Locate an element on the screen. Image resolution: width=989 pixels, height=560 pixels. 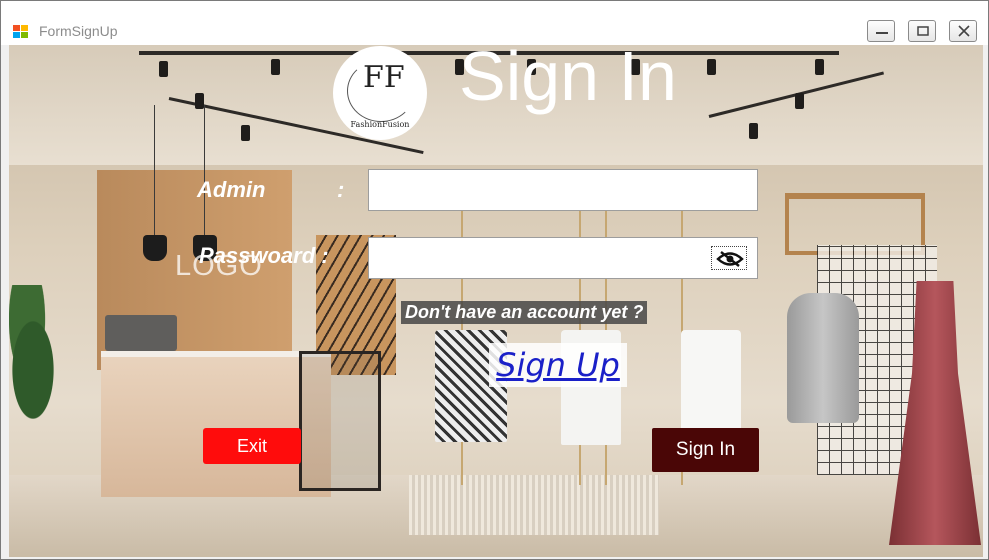
cash-counter is located at coordinates (216, 424).